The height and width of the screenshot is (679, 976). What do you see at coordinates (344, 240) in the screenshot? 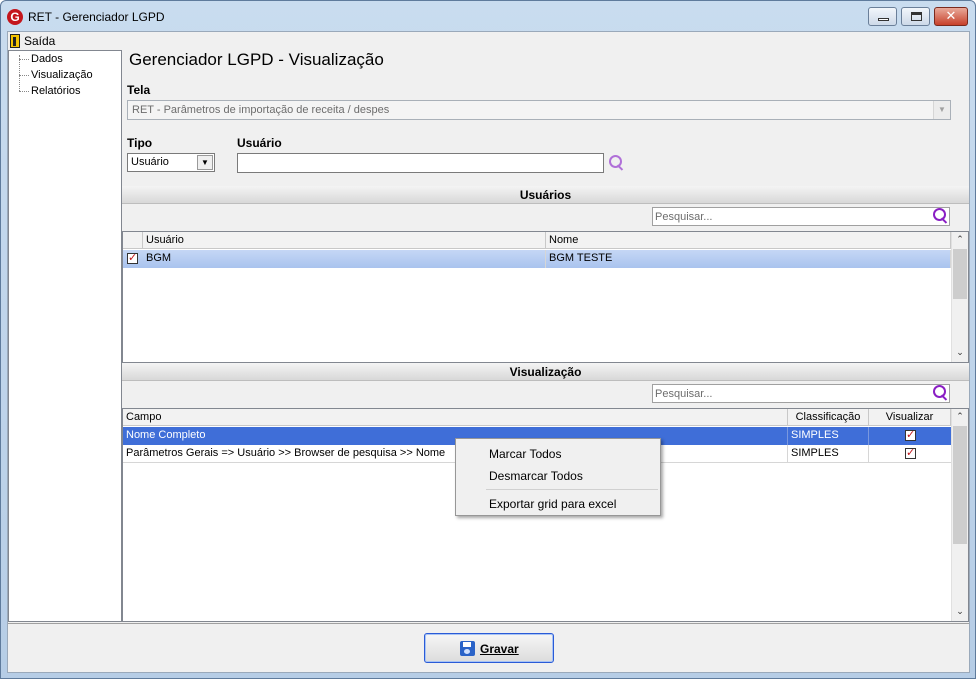
I see `column-header-usuario: Usuário` at bounding box center [344, 240].